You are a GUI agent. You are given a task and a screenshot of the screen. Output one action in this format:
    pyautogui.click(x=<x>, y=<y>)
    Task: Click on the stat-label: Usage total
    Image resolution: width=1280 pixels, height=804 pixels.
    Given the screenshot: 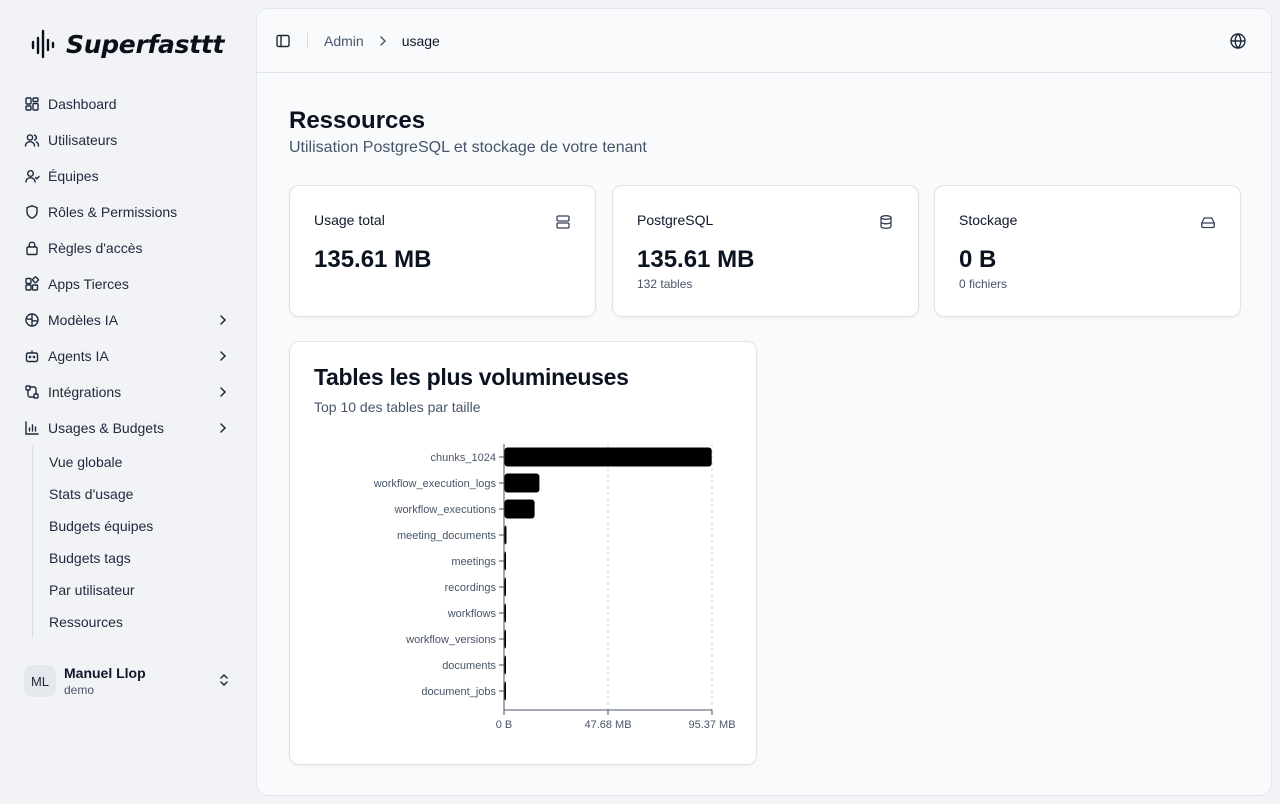 What is the action you would take?
    pyautogui.click(x=349, y=220)
    